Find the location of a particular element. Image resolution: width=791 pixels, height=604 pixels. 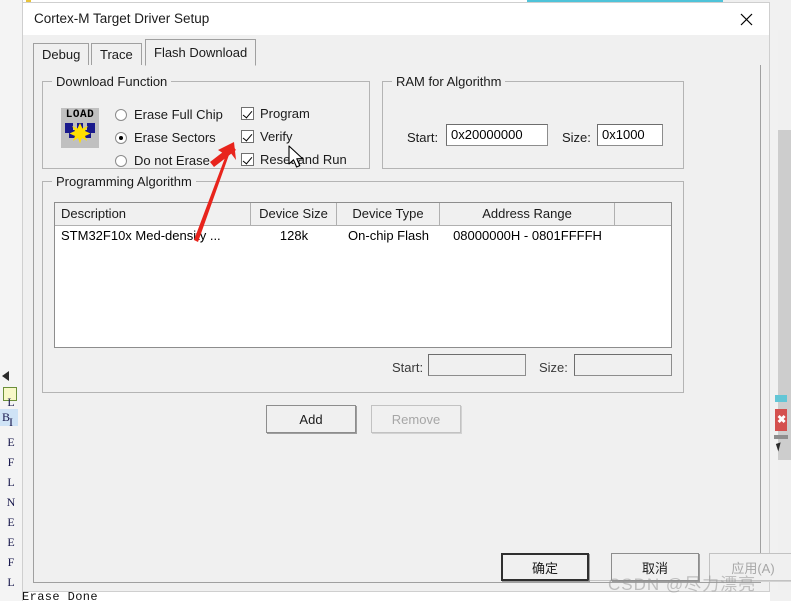

ram-start-label: Start: is located at coordinates (423, 137).